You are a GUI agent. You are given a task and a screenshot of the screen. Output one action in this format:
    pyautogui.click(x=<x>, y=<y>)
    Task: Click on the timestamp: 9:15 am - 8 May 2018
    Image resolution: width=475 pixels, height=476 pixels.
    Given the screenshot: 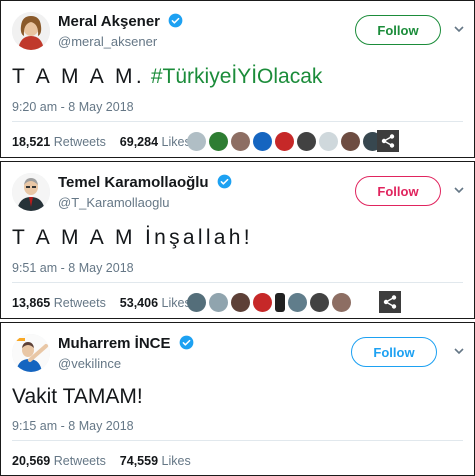 What is the action you would take?
    pyautogui.click(x=73, y=426)
    